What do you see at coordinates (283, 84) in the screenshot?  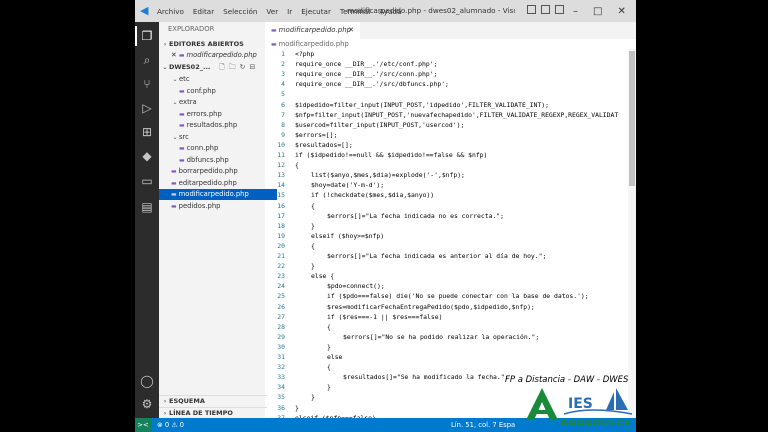 I see `line-number: 4` at bounding box center [283, 84].